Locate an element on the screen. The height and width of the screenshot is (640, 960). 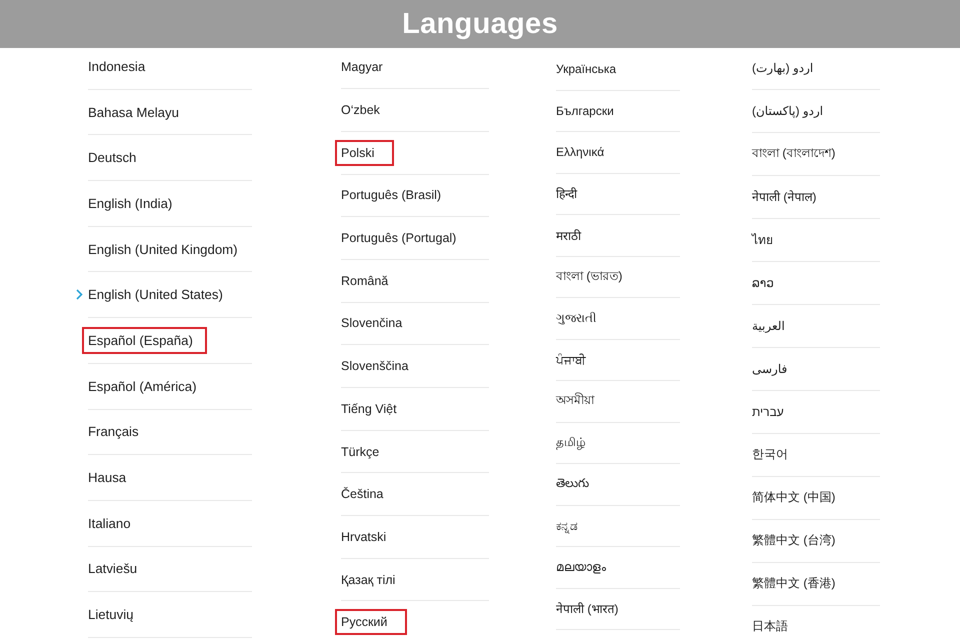
language-option: Lietuvių is located at coordinates (111, 615).